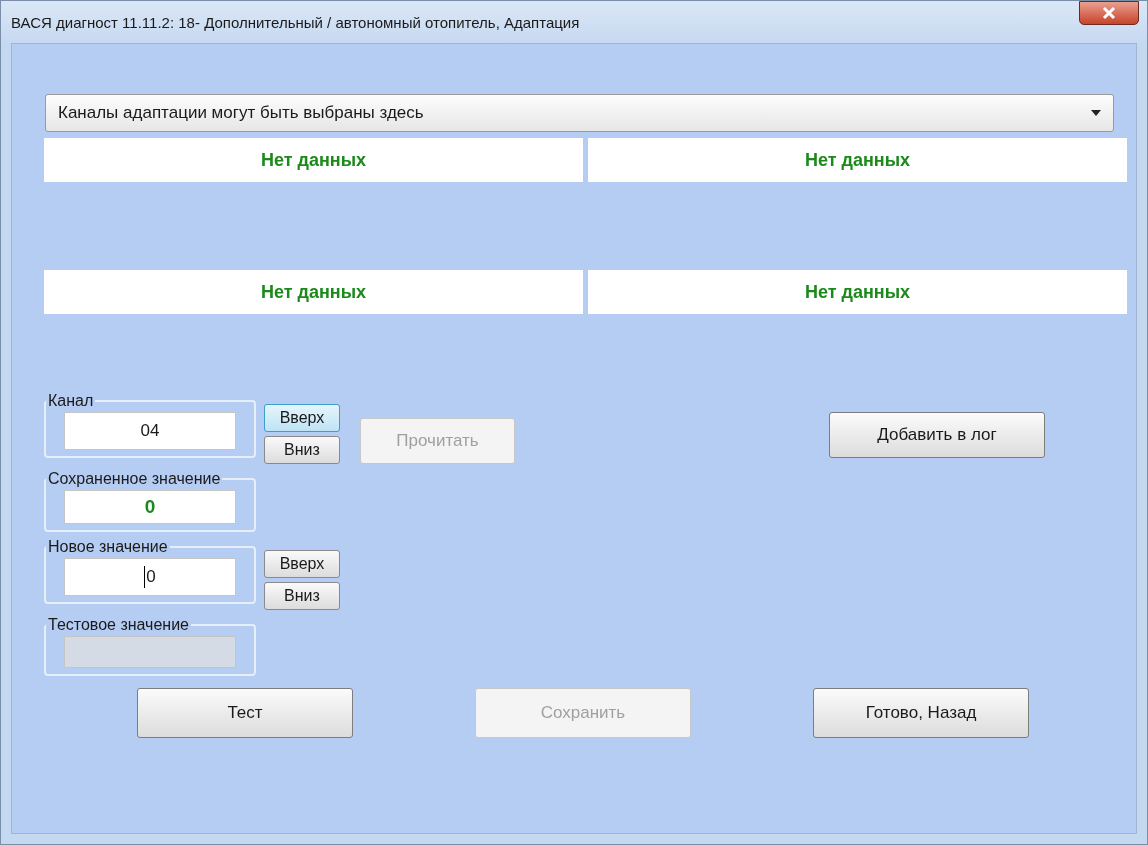 This screenshot has width=1148, height=845. What do you see at coordinates (150, 577) in the screenshot?
I see `new-value-input: 0` at bounding box center [150, 577].